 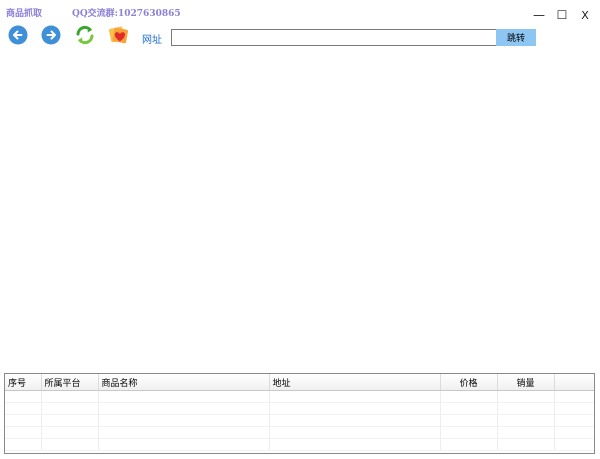 What do you see at coordinates (24, 14) in the screenshot?
I see `app-title: 商品抓取` at bounding box center [24, 14].